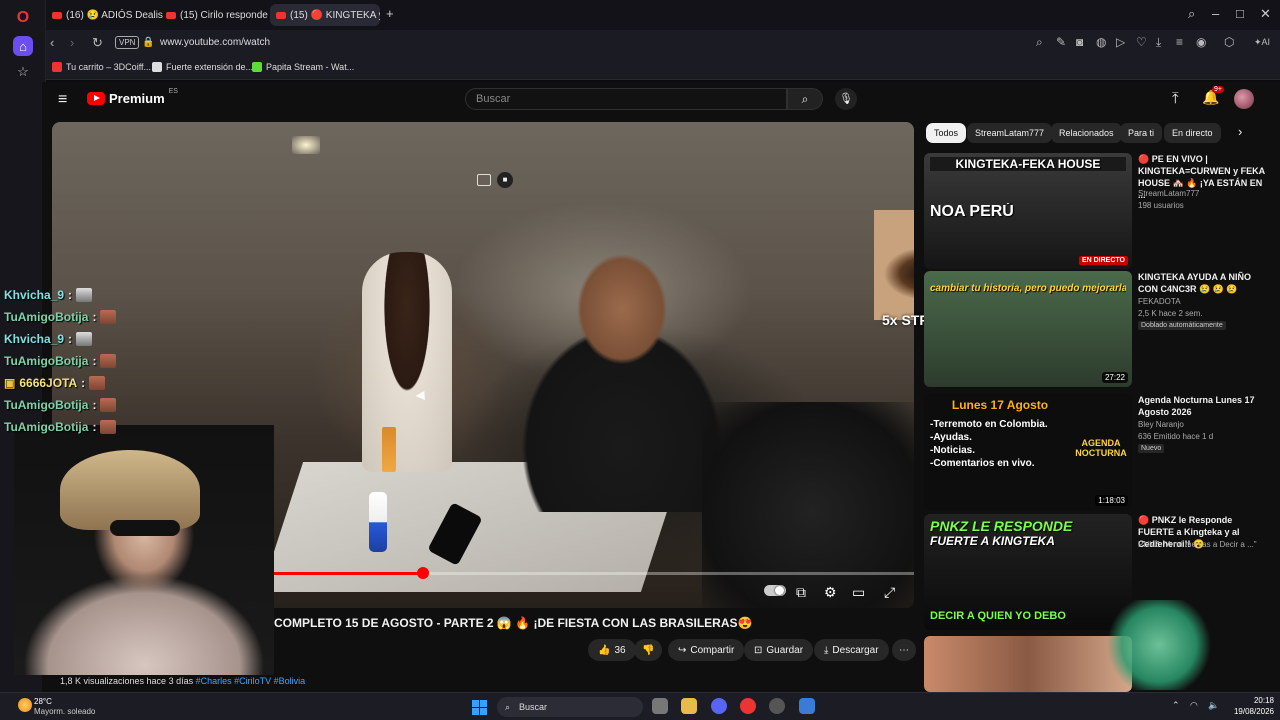 This screenshot has width=1280, height=720. What do you see at coordinates (1114, 377) in the screenshot?
I see `duration-badge: 27:22` at bounding box center [1114, 377].